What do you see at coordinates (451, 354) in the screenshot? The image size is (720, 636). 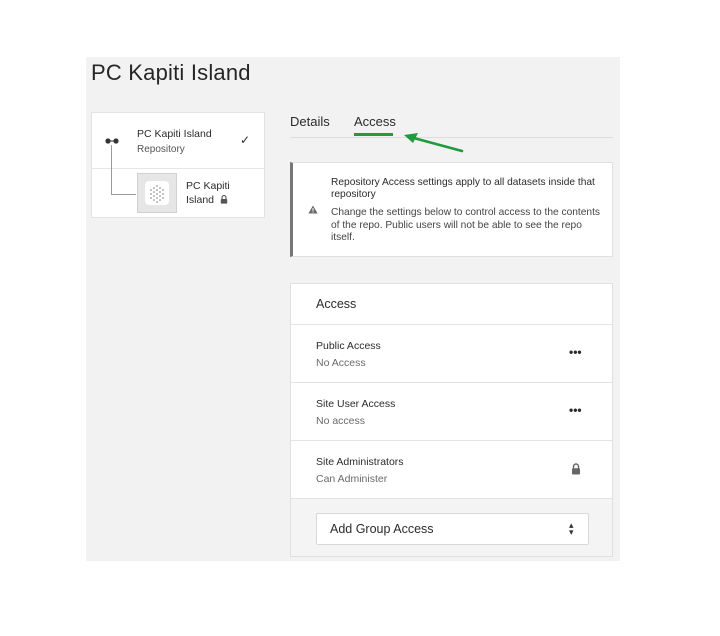 I see `access-row-public: Public Access No Access •••` at bounding box center [451, 354].